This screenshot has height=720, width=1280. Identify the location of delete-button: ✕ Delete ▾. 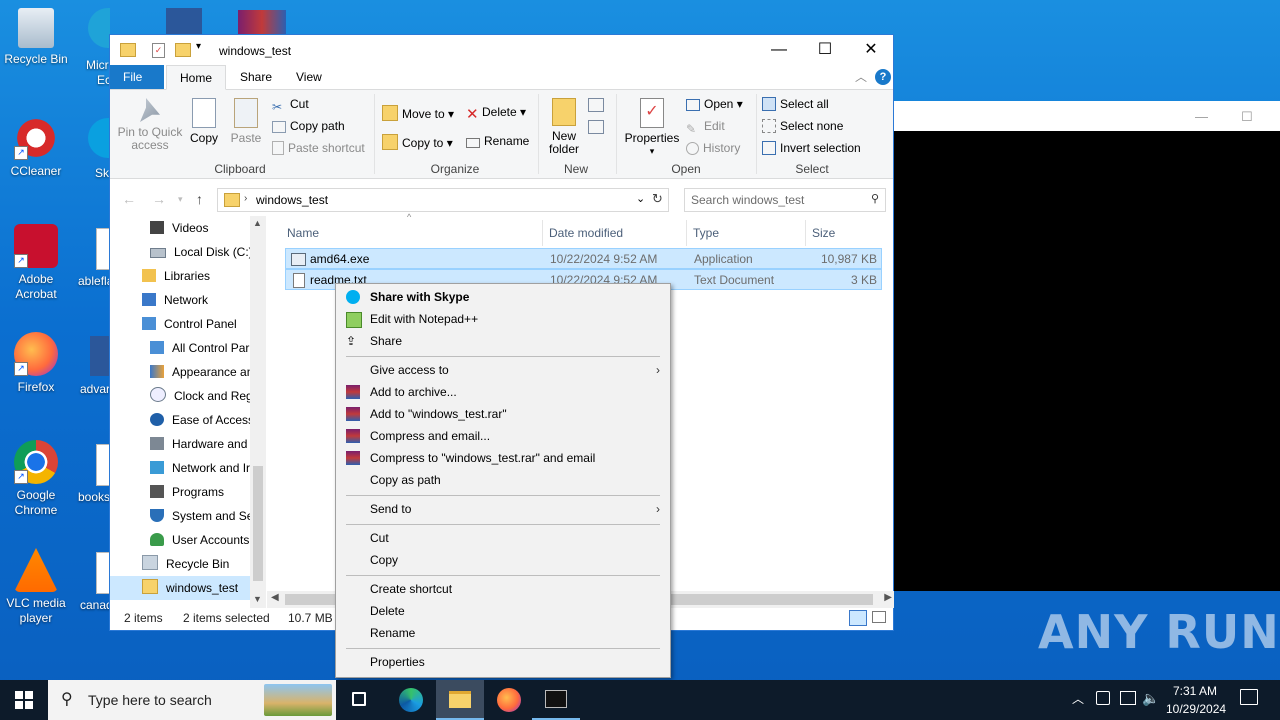
(496, 114).